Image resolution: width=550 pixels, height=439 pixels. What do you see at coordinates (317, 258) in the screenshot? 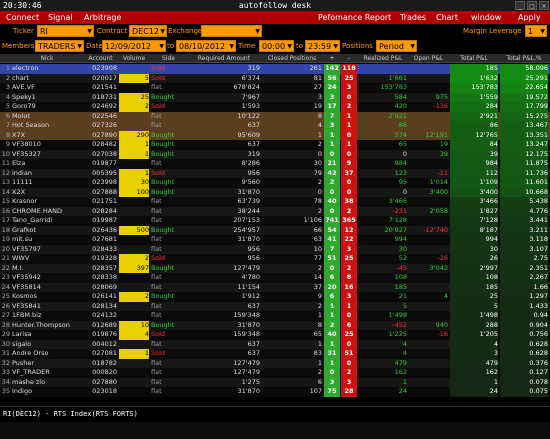
I see `cell-closed-positions: 77` at bounding box center [317, 258].